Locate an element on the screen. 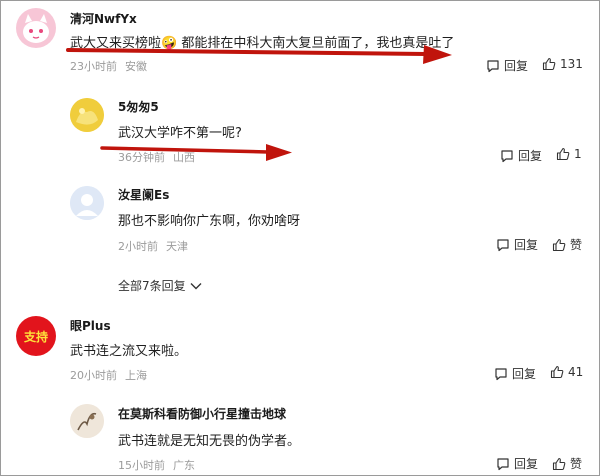 Image resolution: width=600 pixels, height=476 pixels. location: 天津 is located at coordinates (177, 246).